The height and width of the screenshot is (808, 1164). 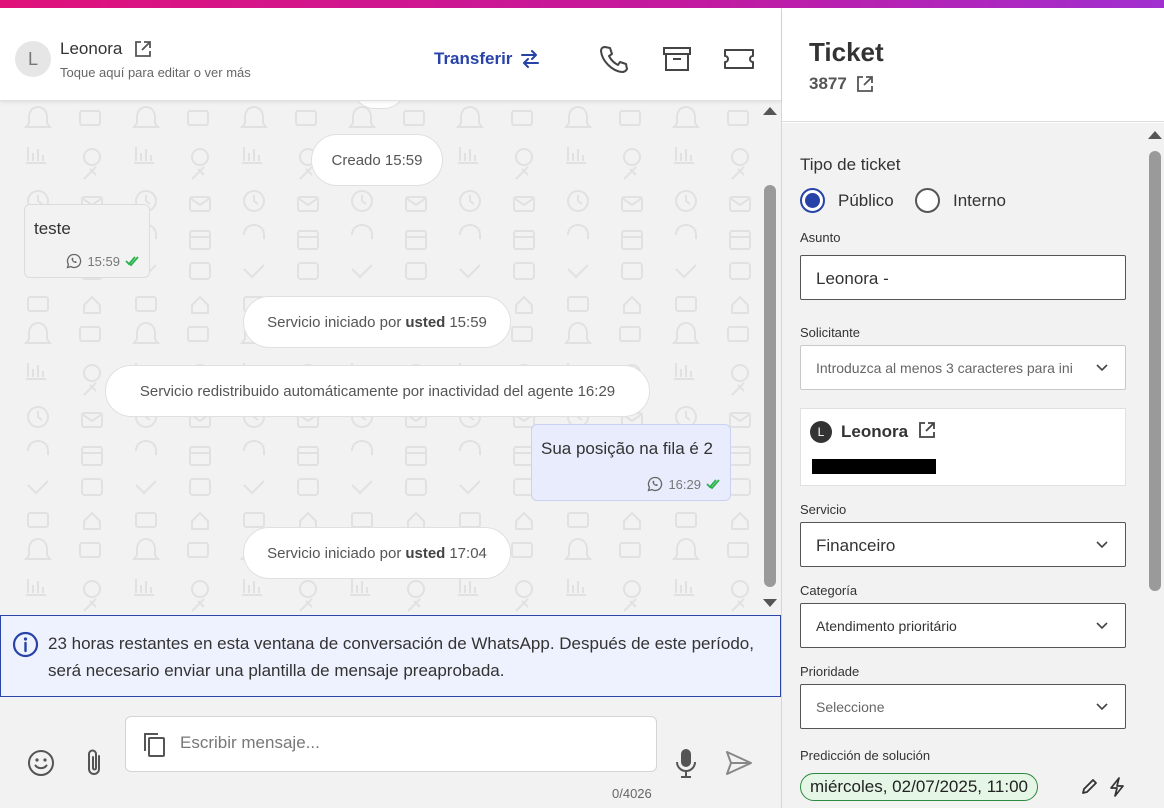 What do you see at coordinates (52, 228) in the screenshot?
I see `message-text: teste` at bounding box center [52, 228].